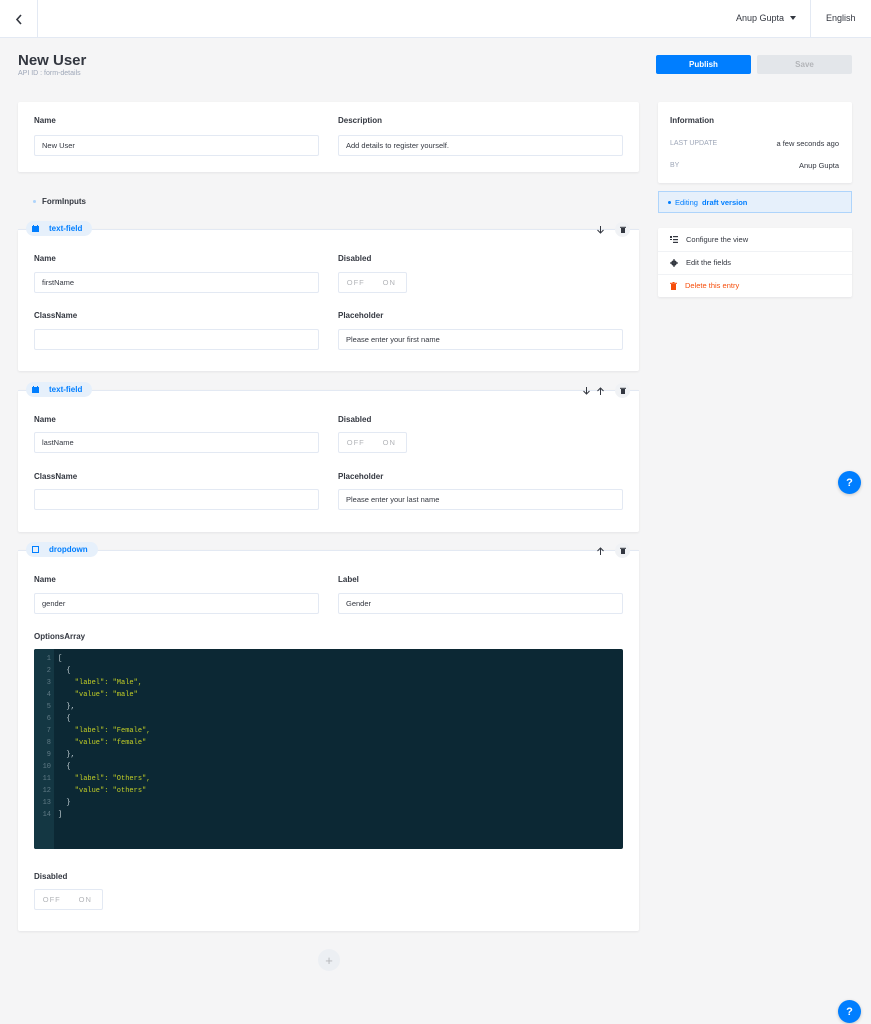  What do you see at coordinates (90, 743) in the screenshot?
I see `code-line: 8 "value": "female"` at bounding box center [90, 743].